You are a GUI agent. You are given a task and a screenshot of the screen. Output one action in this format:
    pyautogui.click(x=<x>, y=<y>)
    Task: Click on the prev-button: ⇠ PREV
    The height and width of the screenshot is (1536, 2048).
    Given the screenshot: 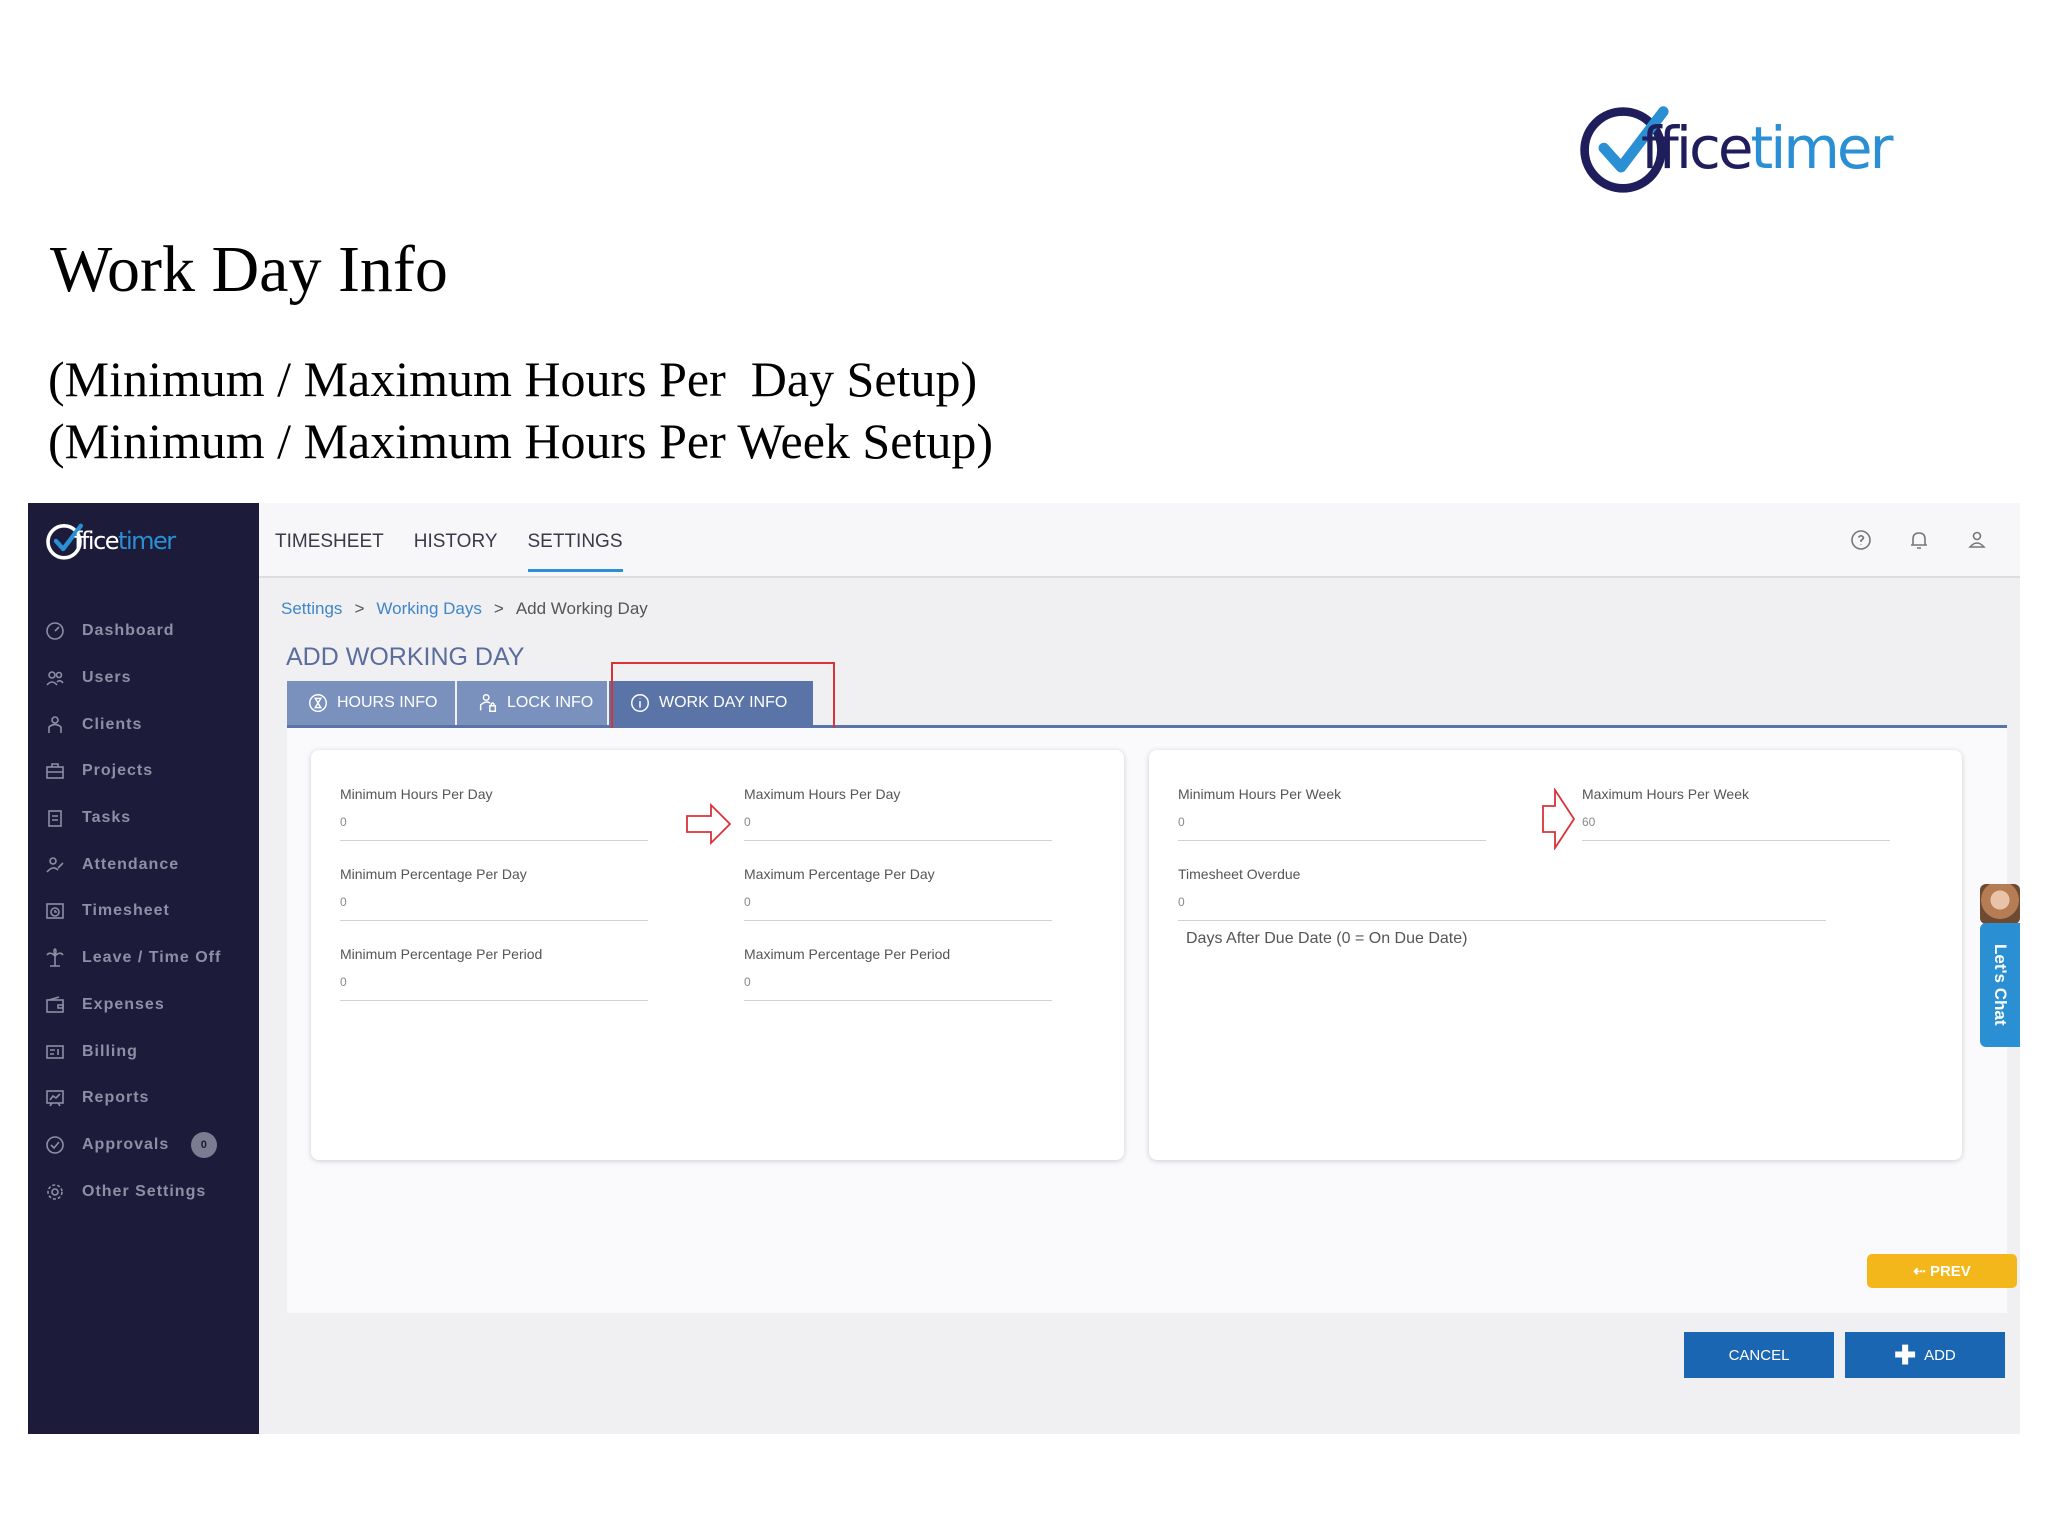 What is the action you would take?
    pyautogui.click(x=1942, y=1271)
    